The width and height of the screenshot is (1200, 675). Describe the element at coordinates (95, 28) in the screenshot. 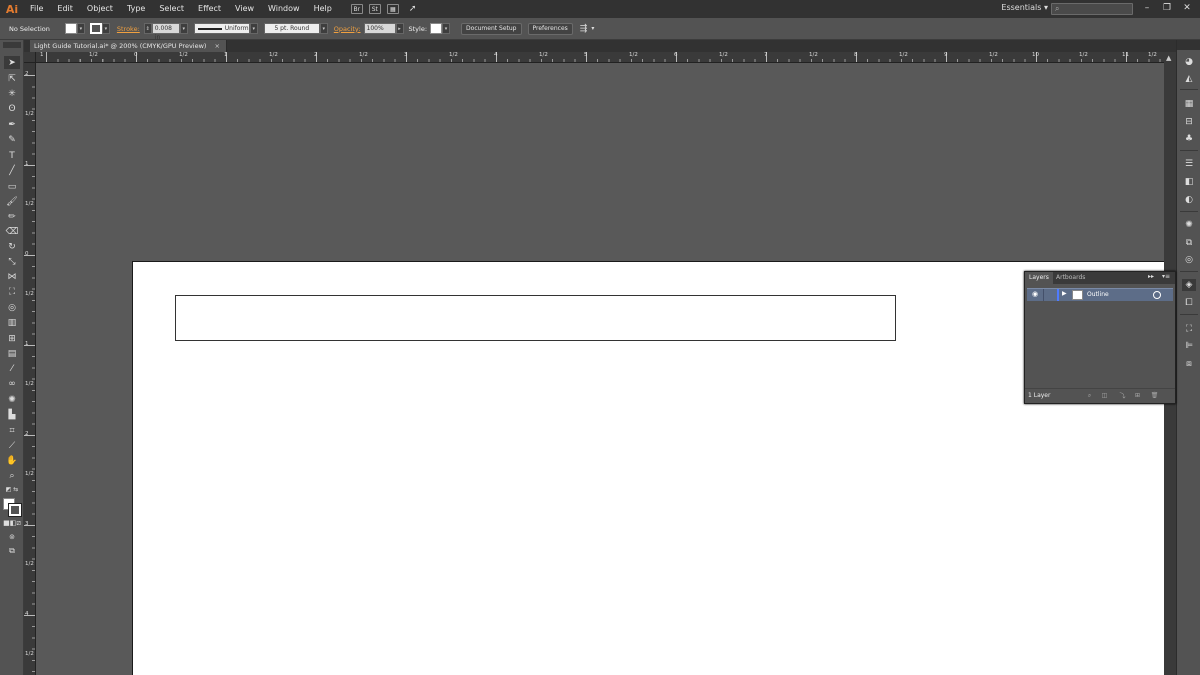

I see `stroke-swatch` at that location.